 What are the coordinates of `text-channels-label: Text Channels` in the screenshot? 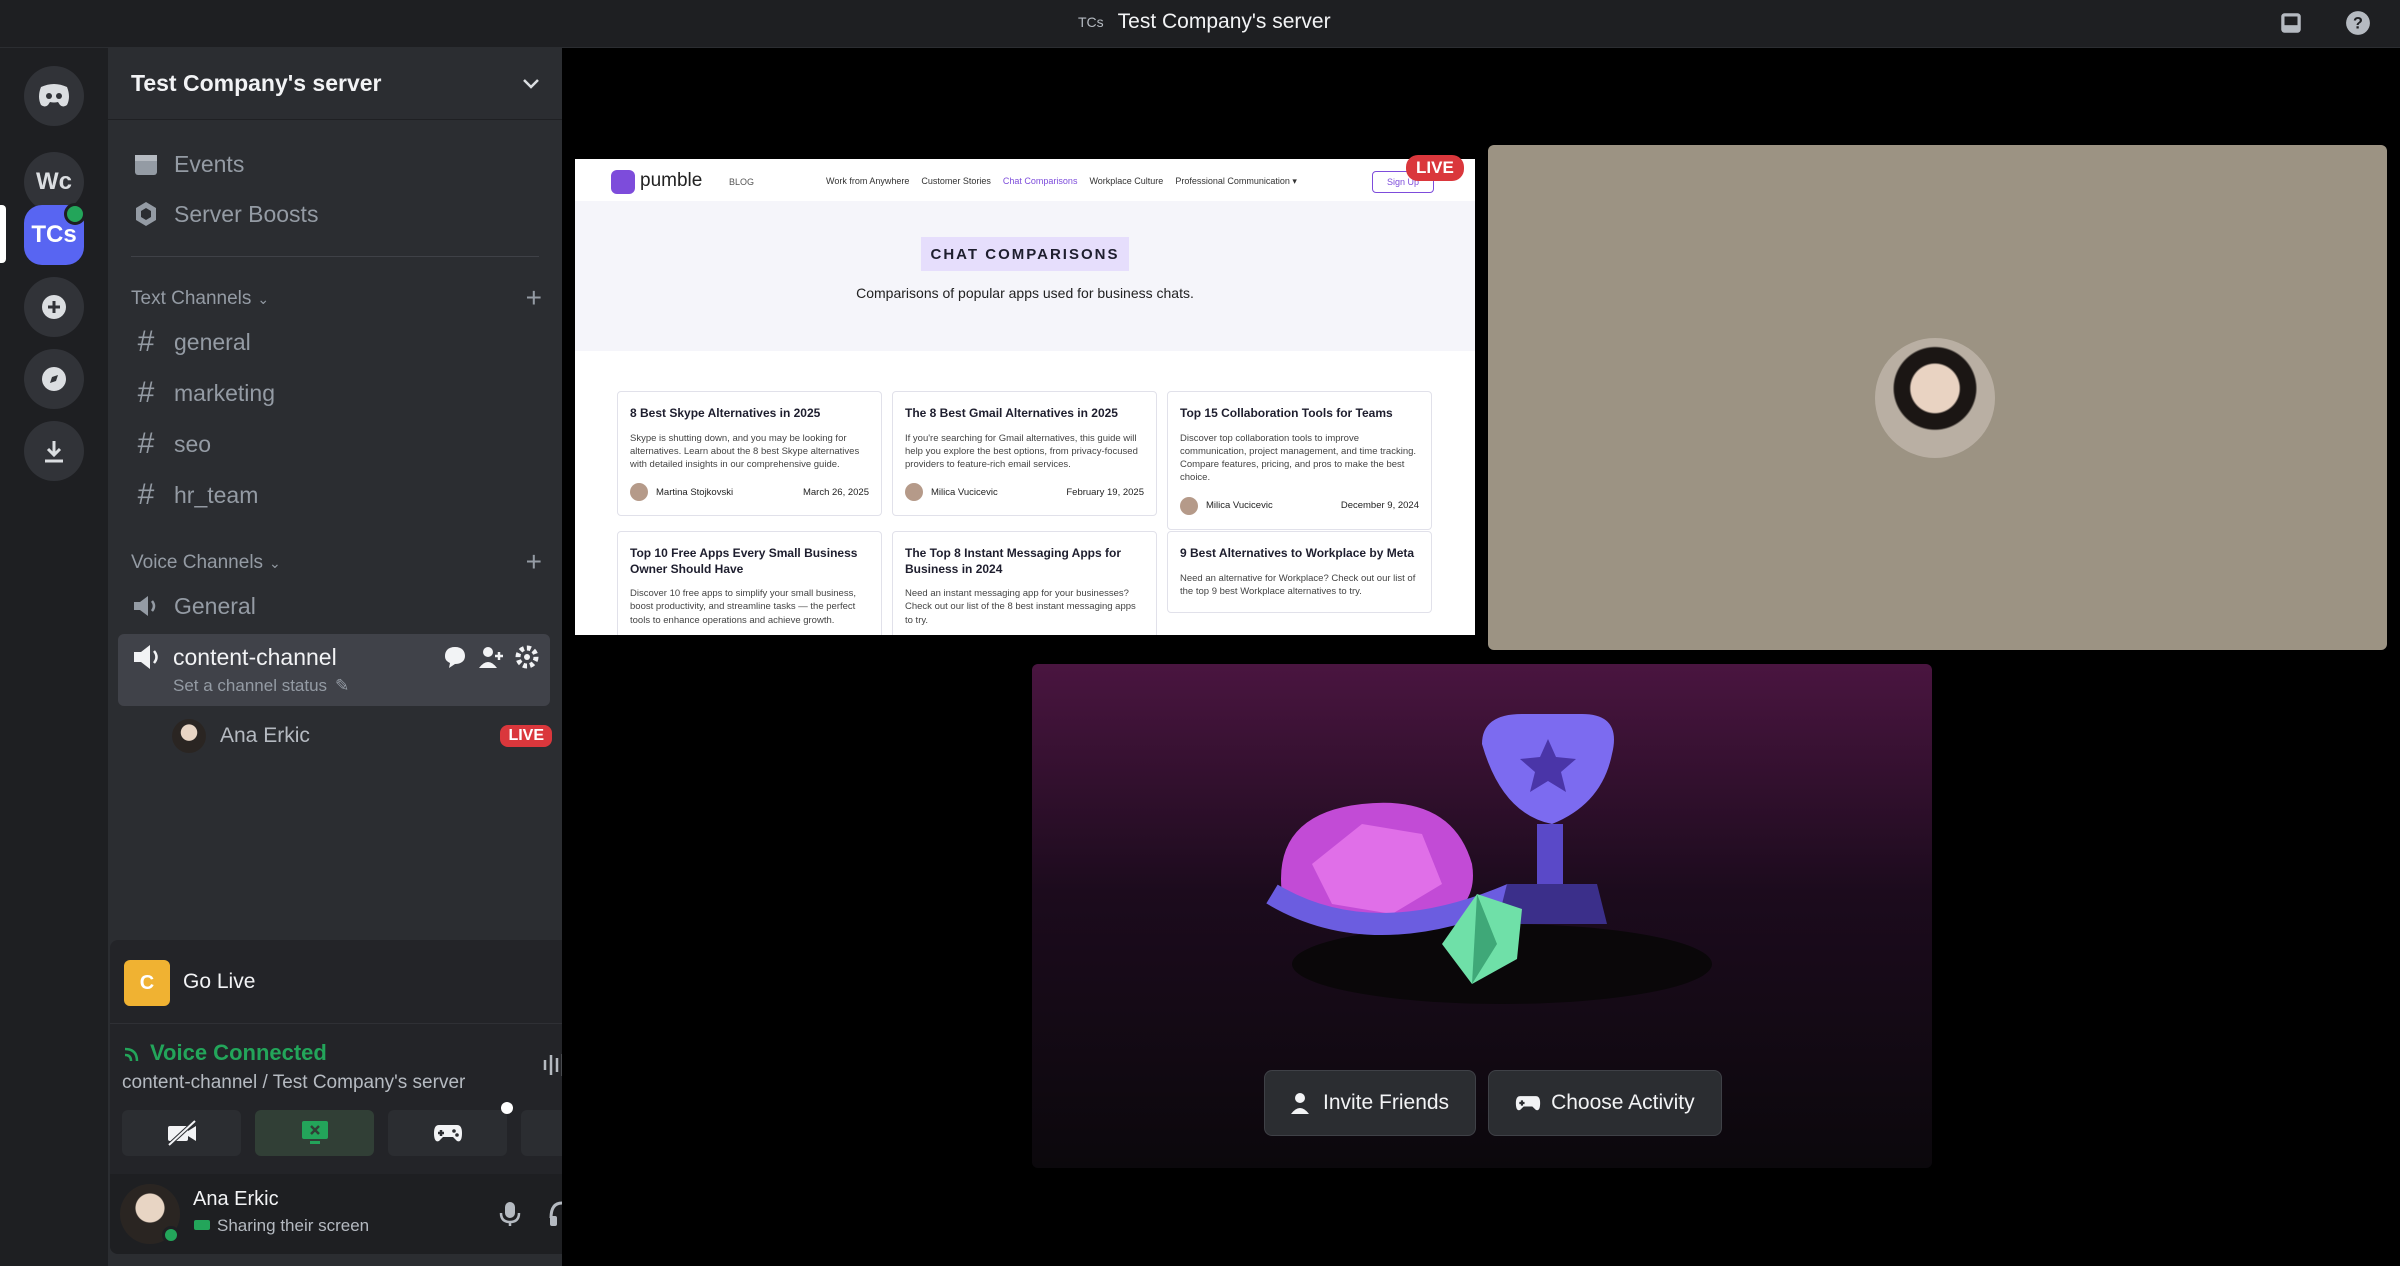 It's located at (191, 298).